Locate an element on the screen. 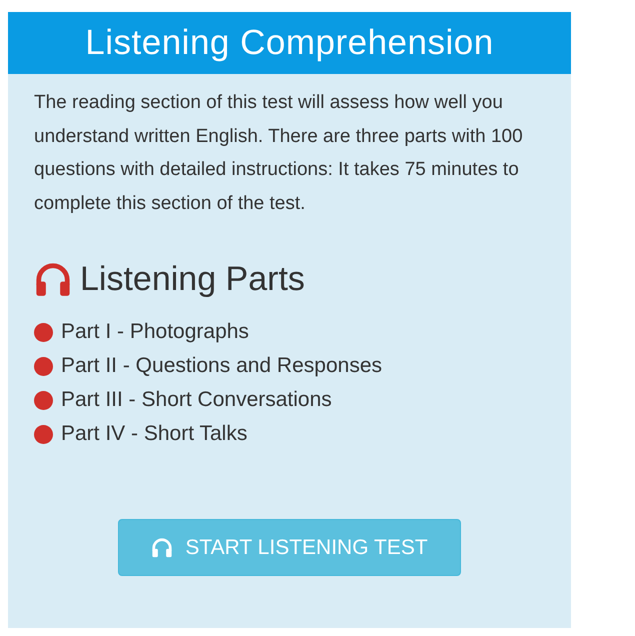 This screenshot has height=636, width=635. part-item: Part II - Questions and Responses is located at coordinates (221, 366).